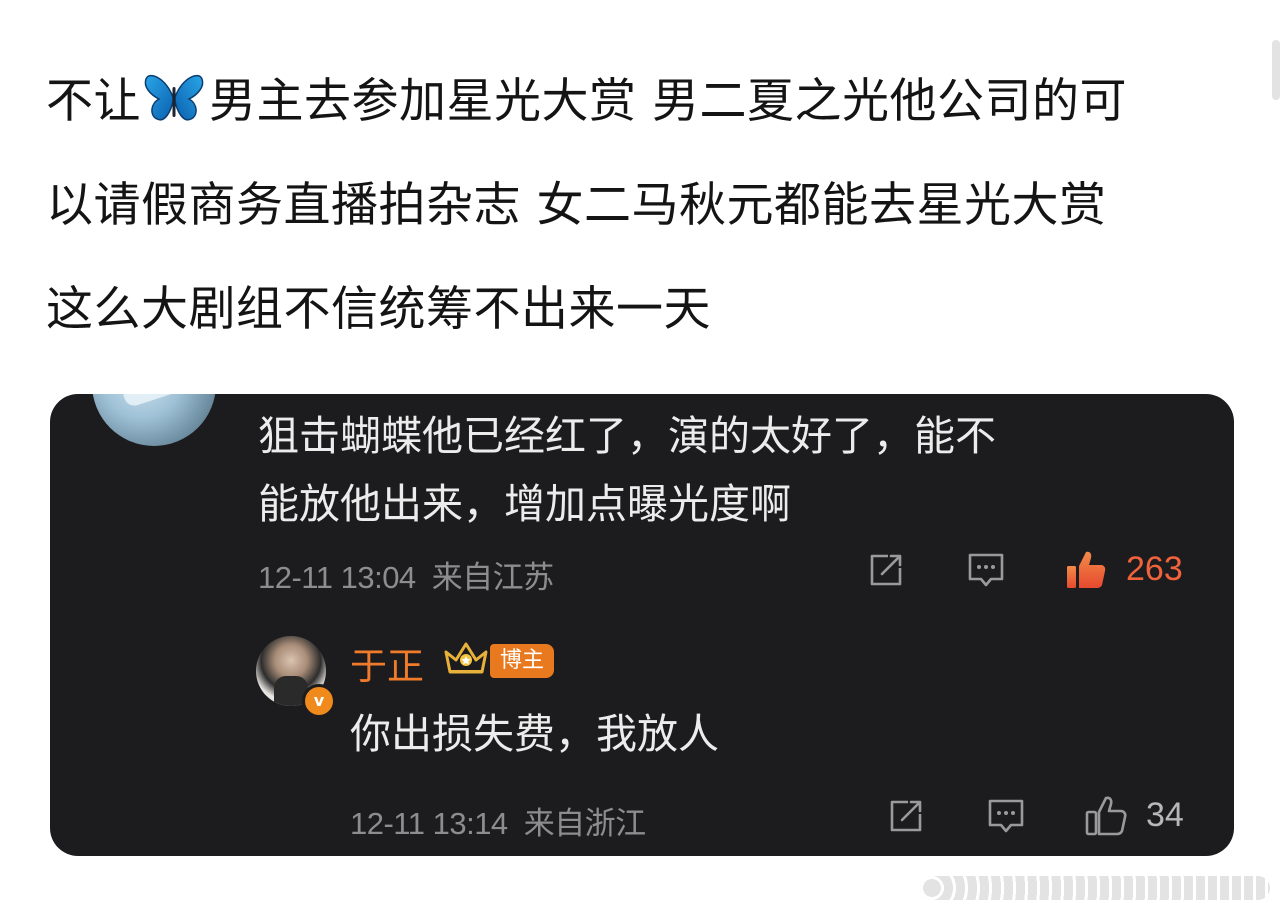  I want to click on comment-location: 来自江苏, so click(493, 577).